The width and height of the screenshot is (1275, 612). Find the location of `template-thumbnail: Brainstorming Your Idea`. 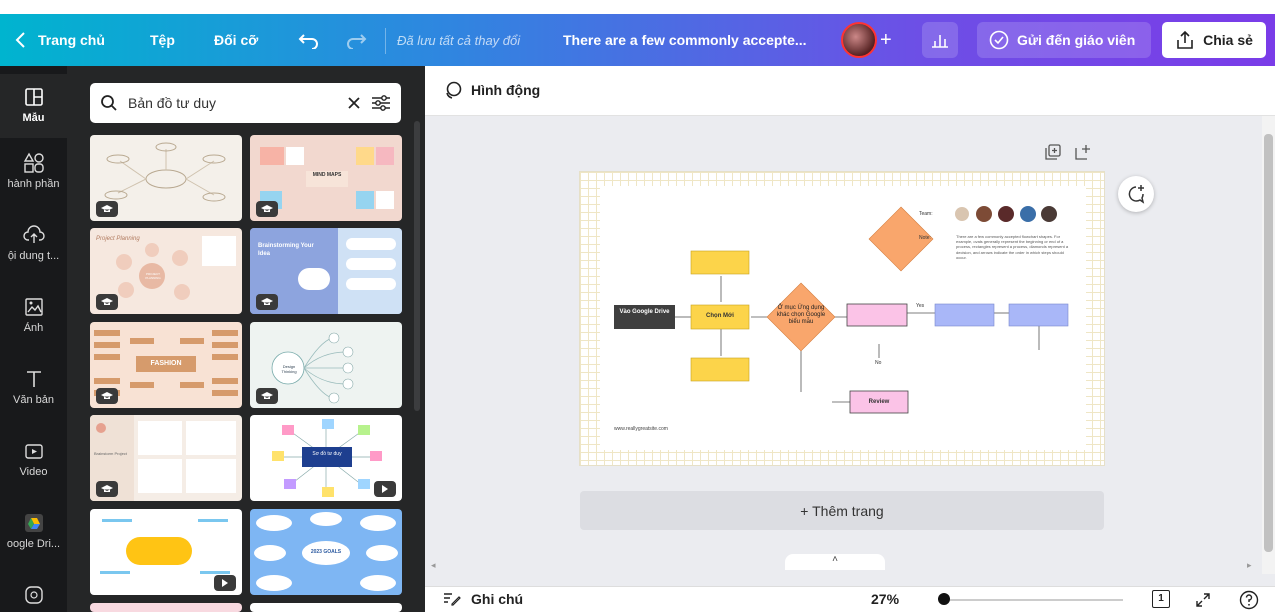

template-thumbnail: Brainstorming Your Idea is located at coordinates (326, 271).